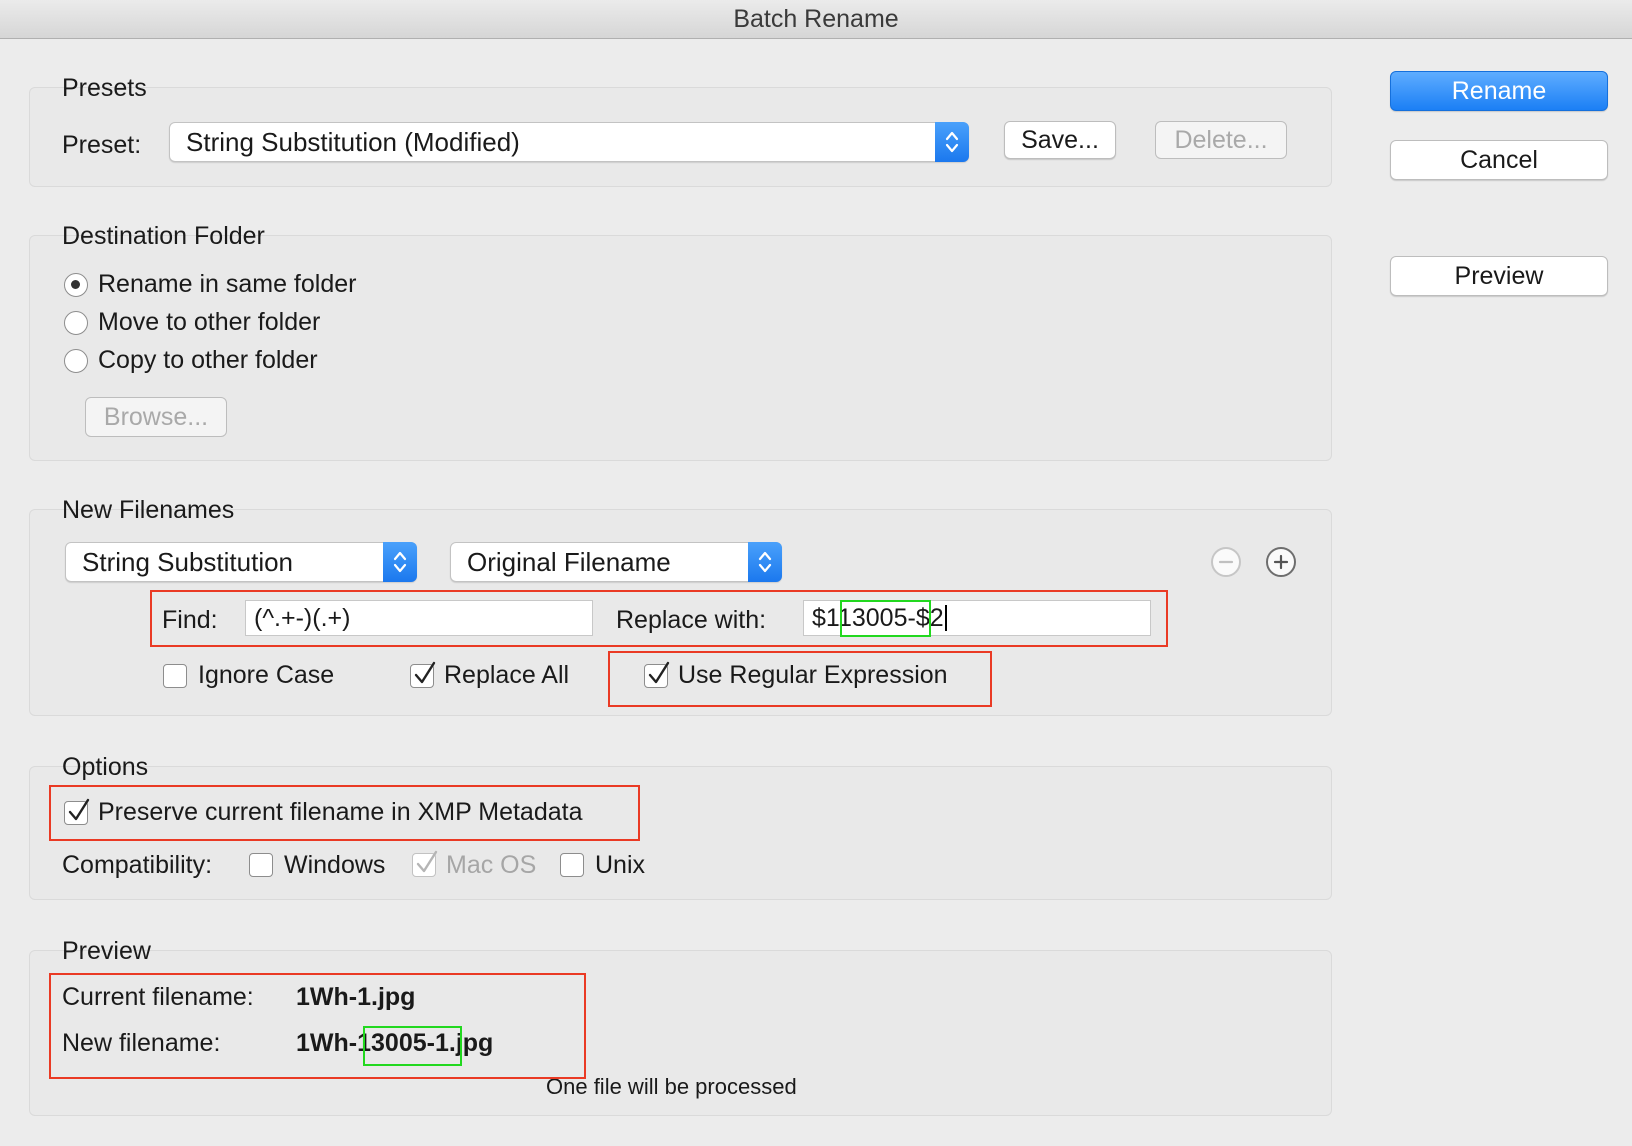  Describe the element at coordinates (335, 865) in the screenshot. I see `windows-label: Windows` at that location.